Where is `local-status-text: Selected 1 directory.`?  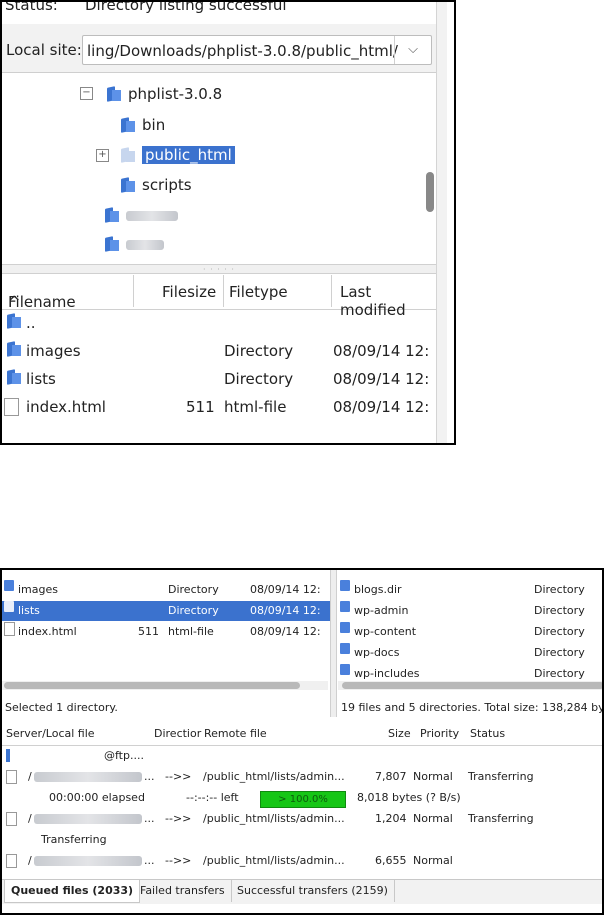 local-status-text: Selected 1 directory. is located at coordinates (61, 707).